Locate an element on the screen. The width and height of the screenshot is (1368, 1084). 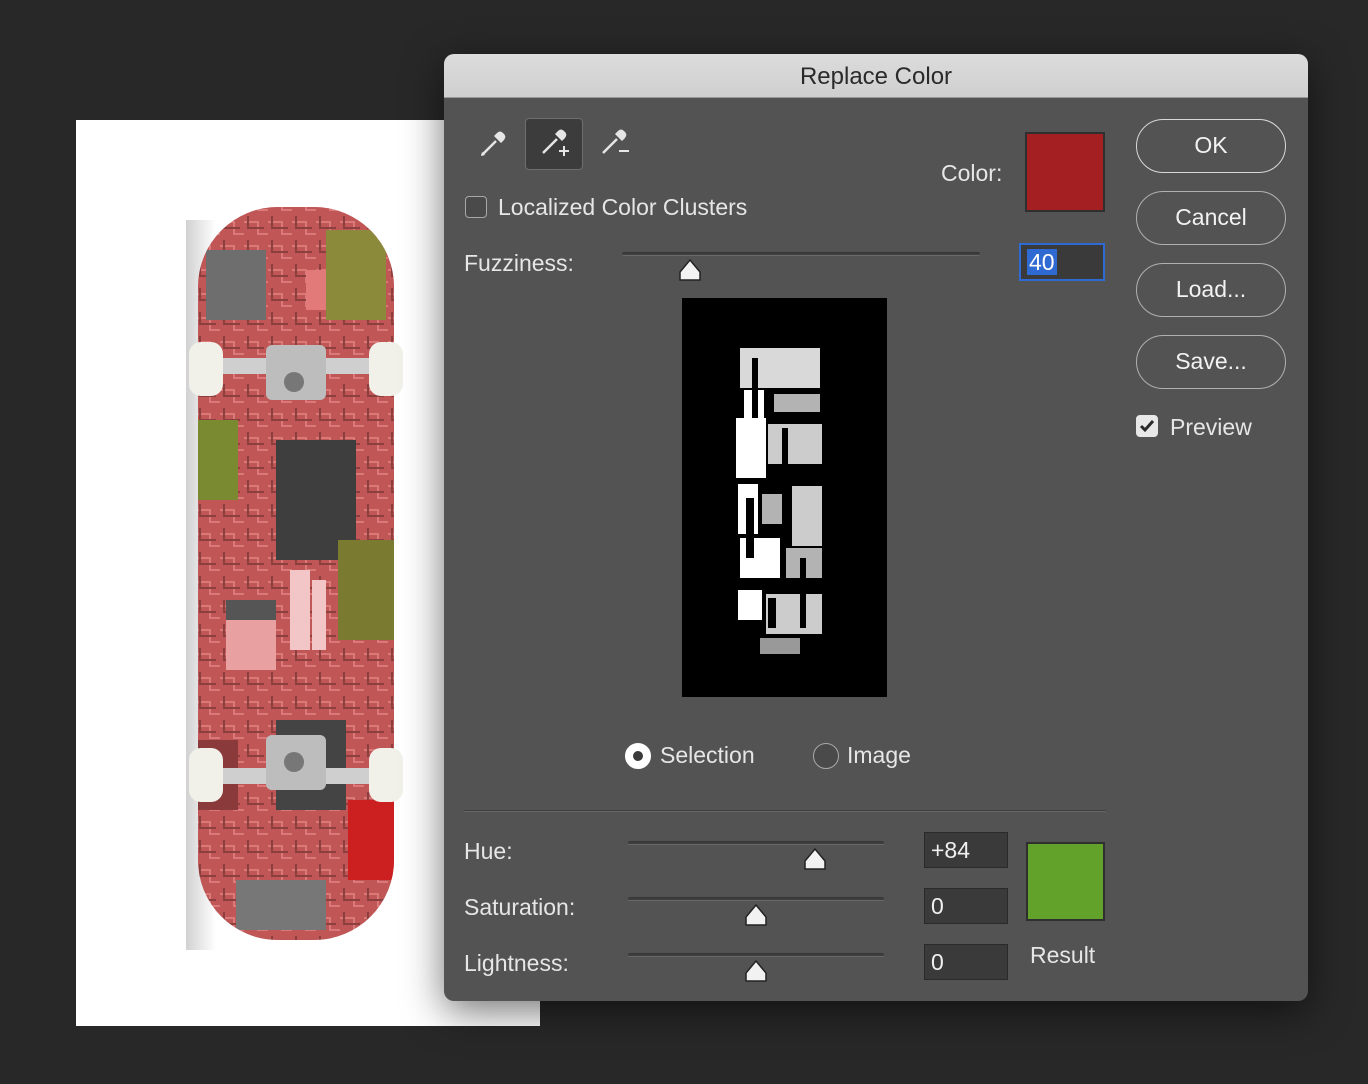
fuzziness-slider is located at coordinates (801, 254).